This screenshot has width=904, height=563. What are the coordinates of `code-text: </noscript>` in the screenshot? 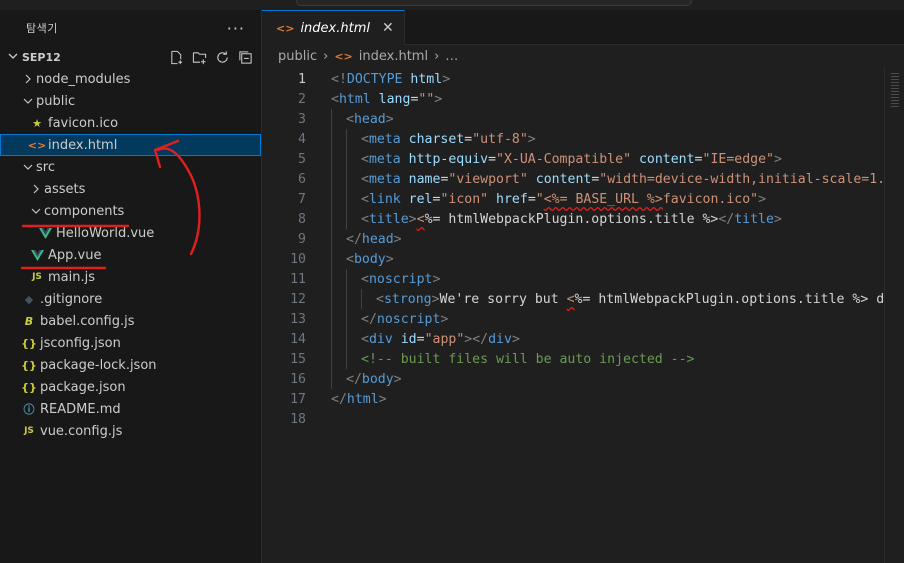 It's located at (377, 319).